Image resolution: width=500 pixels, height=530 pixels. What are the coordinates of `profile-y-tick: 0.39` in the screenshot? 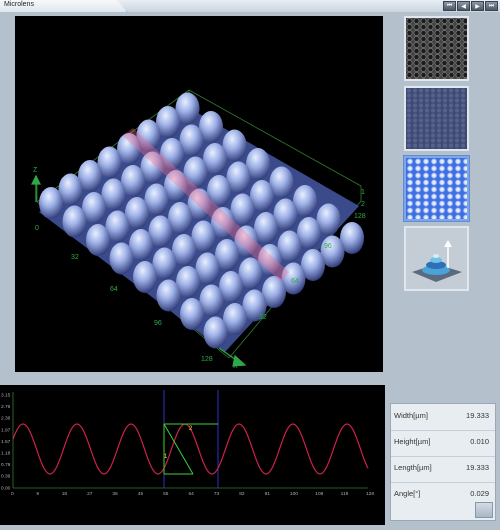 It's located at (6, 477).